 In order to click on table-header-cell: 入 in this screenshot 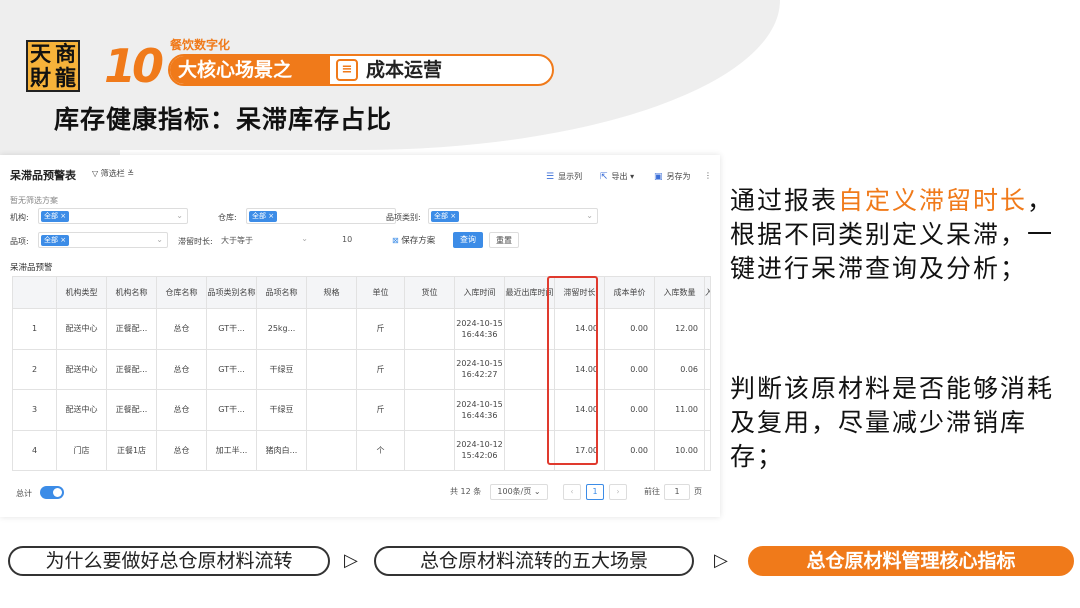, I will do `click(707, 292)`.